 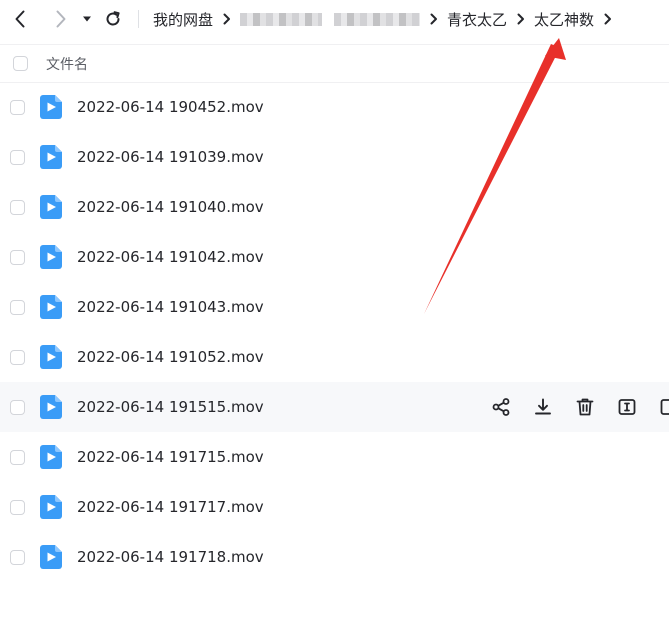 I want to click on delete-button, so click(x=585, y=407).